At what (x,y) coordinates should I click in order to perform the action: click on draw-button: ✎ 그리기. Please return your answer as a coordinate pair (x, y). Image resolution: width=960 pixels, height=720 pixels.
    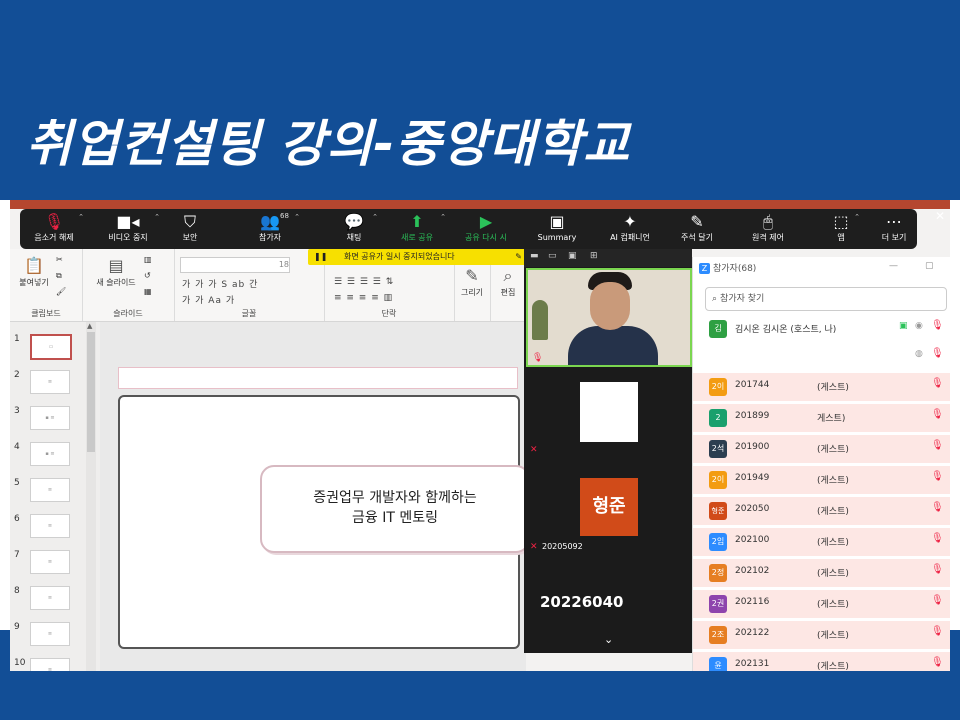
    Looking at the image, I should click on (472, 281).